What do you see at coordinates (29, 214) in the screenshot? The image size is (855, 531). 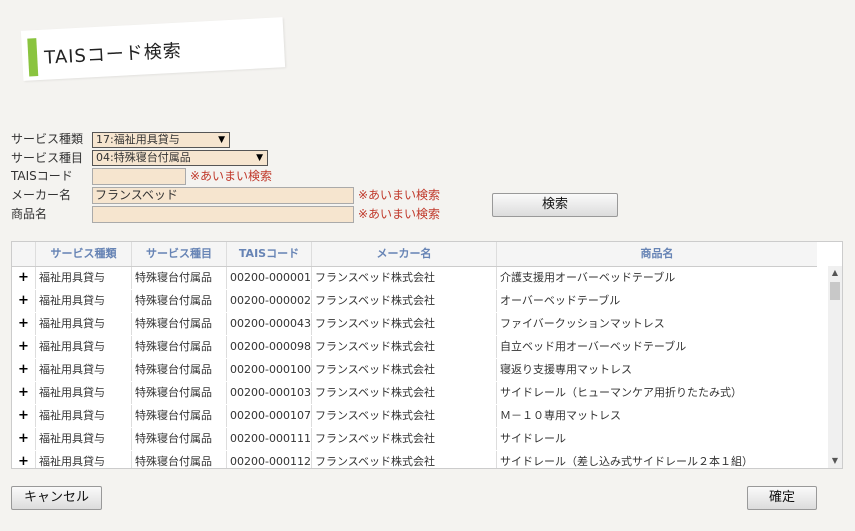 I see `product-label: 商品名` at bounding box center [29, 214].